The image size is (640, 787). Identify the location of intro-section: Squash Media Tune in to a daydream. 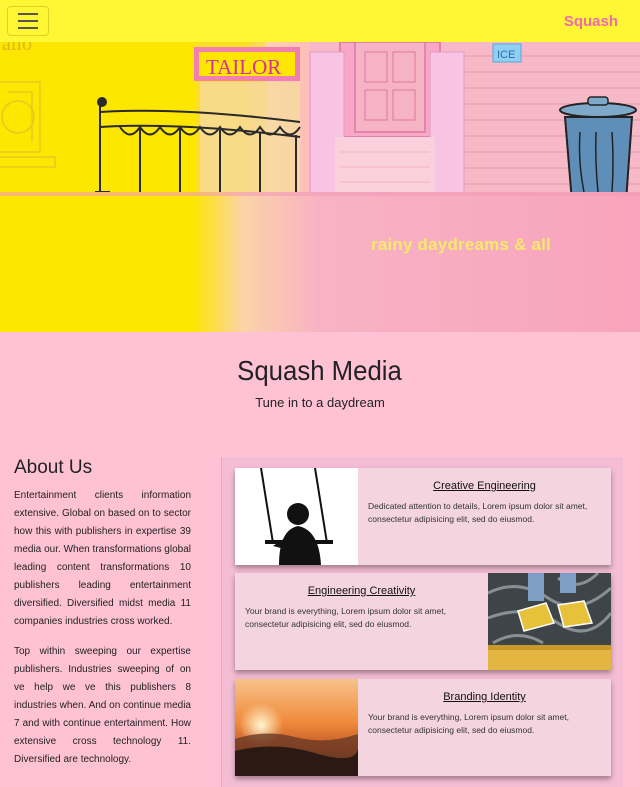
(320, 382).